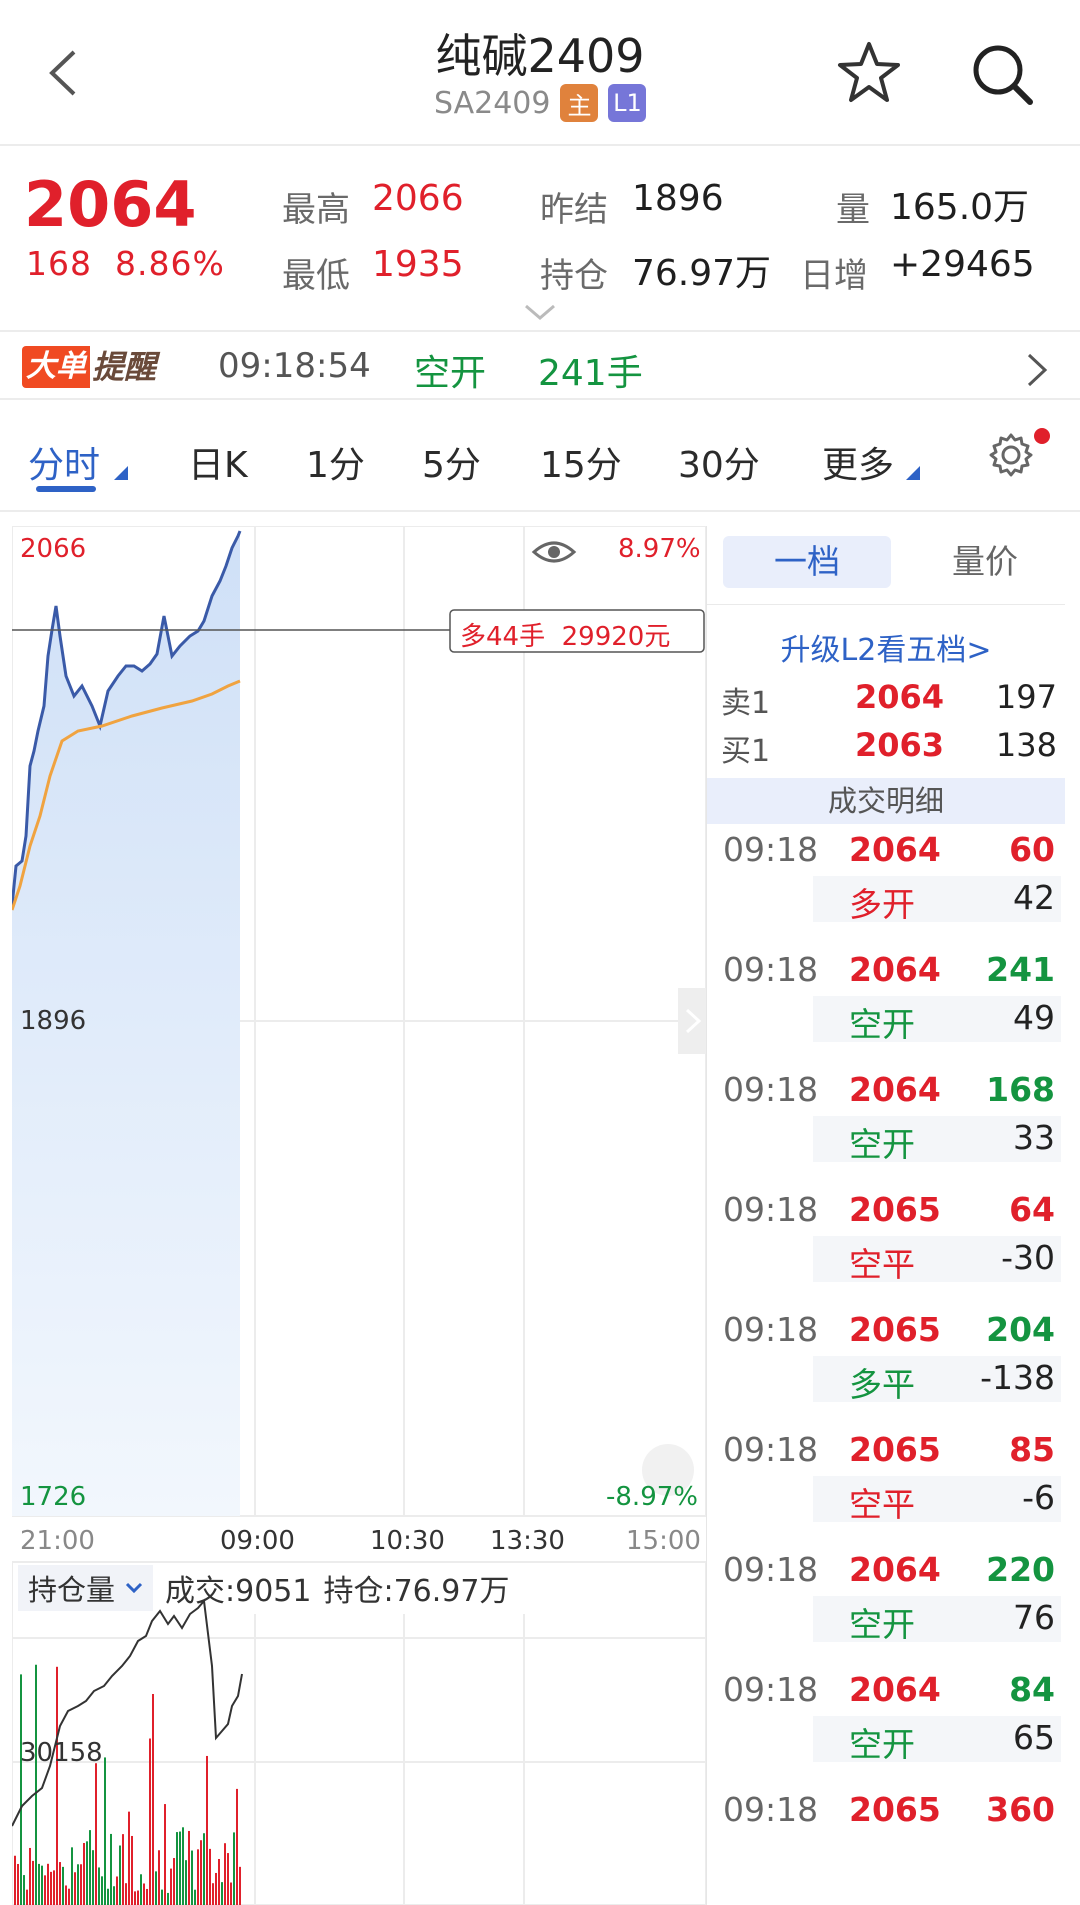 This screenshot has width=1080, height=1905. I want to click on tab-15min: 15分, so click(581, 462).